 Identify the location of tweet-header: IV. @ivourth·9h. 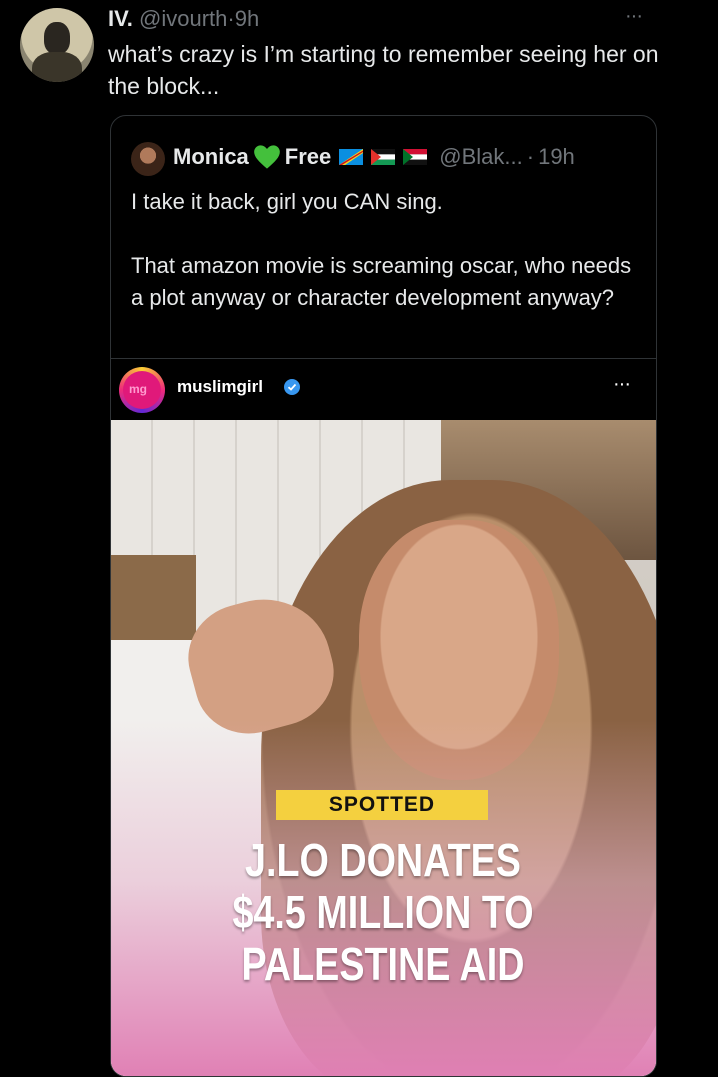
(183, 19).